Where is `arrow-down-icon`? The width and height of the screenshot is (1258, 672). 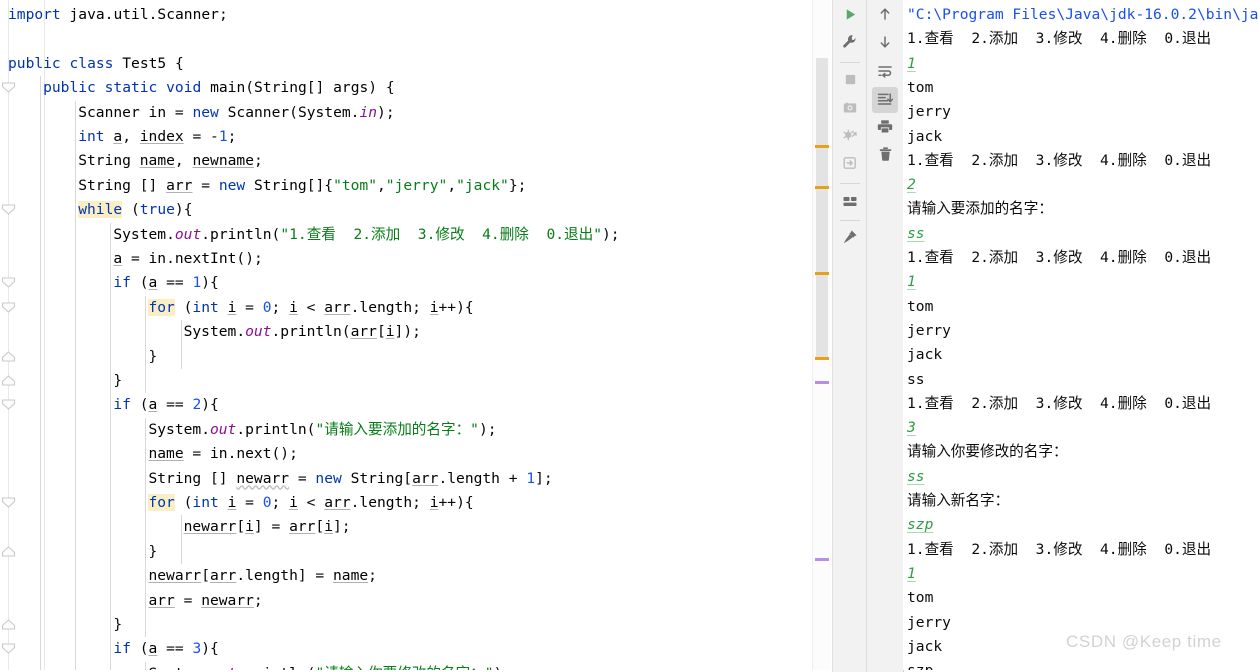
arrow-down-icon is located at coordinates (885, 44).